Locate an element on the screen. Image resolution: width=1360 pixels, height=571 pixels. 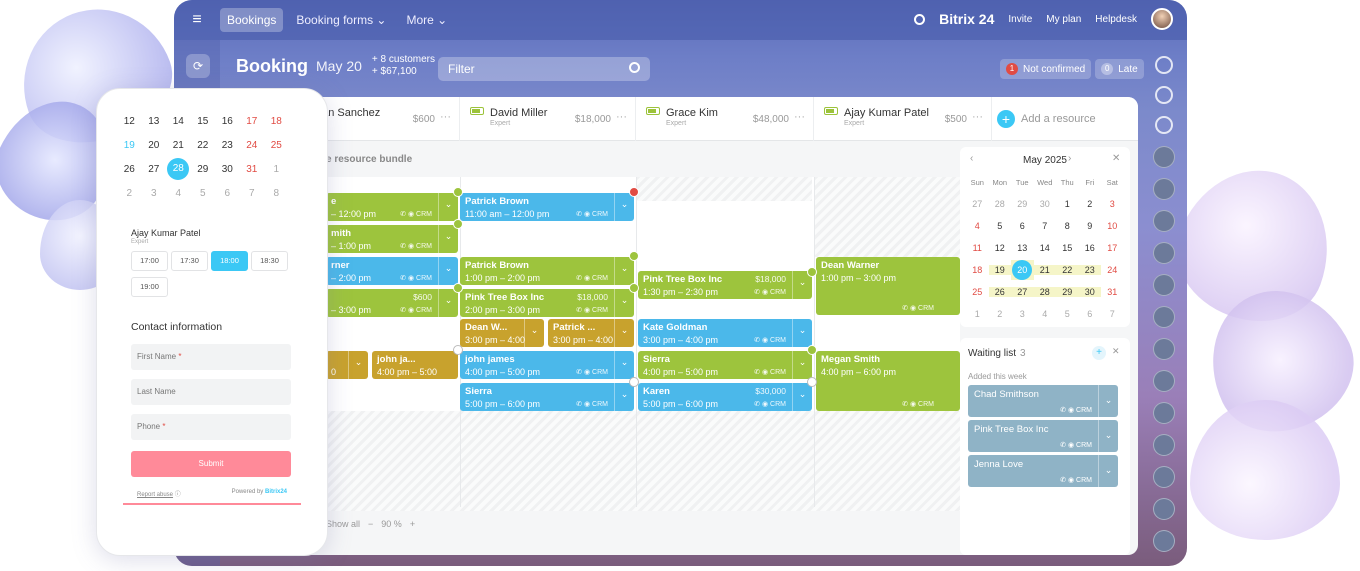
not-confirmed-filter: 1 Not confirmed is located at coordinates (1046, 69).